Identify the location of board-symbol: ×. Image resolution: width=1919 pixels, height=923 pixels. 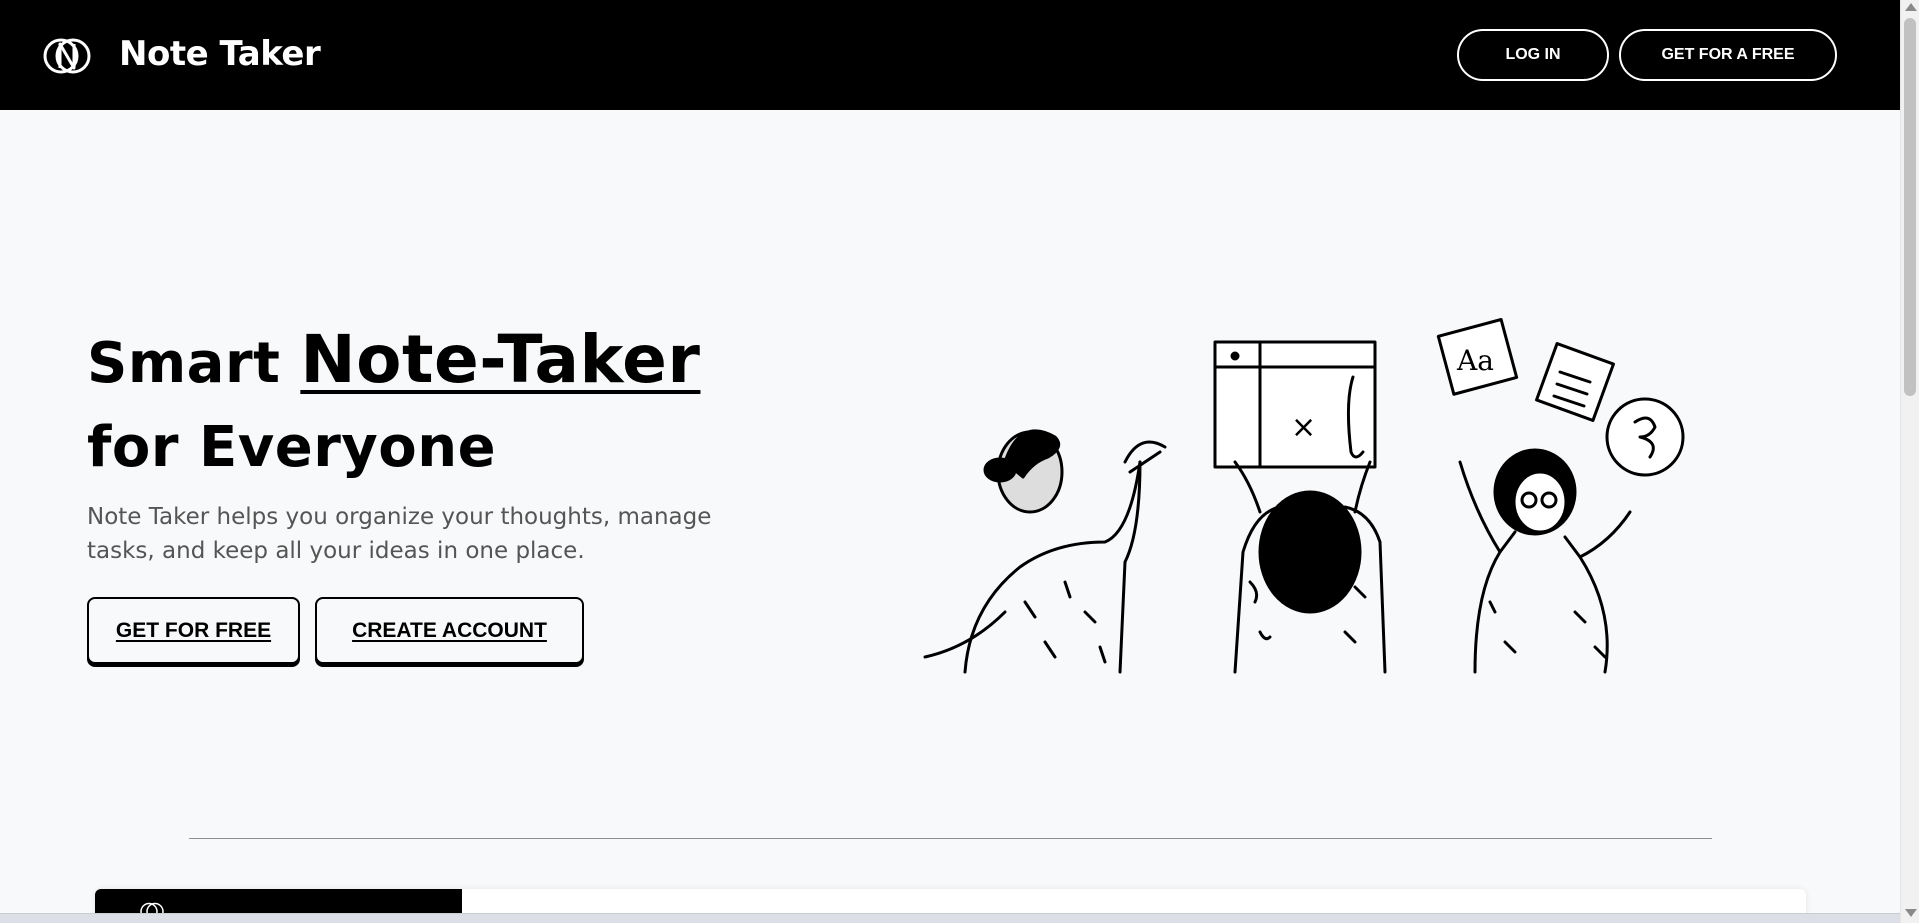
(1303, 427).